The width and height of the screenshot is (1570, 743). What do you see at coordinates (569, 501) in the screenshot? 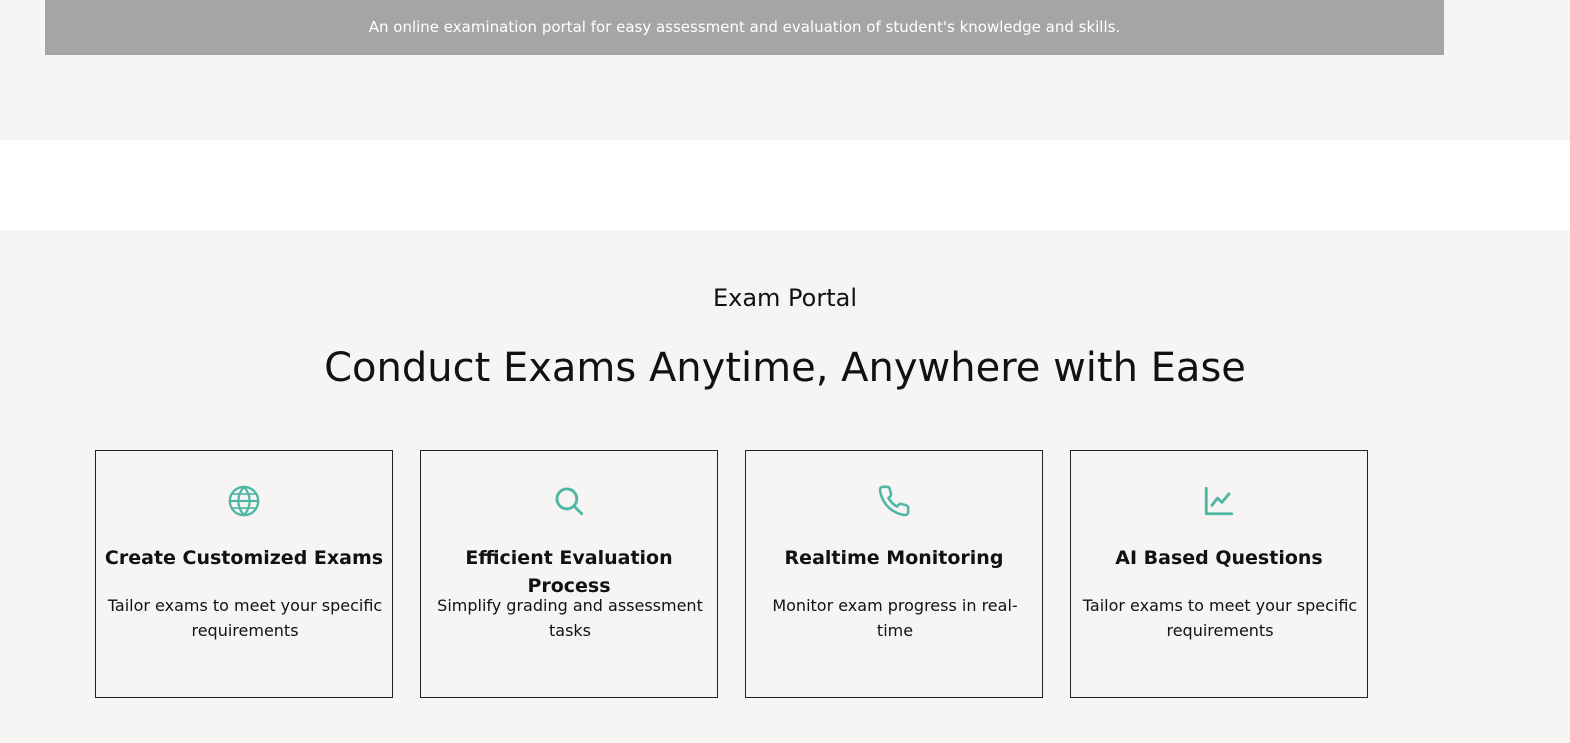
I see `search-icon` at bounding box center [569, 501].